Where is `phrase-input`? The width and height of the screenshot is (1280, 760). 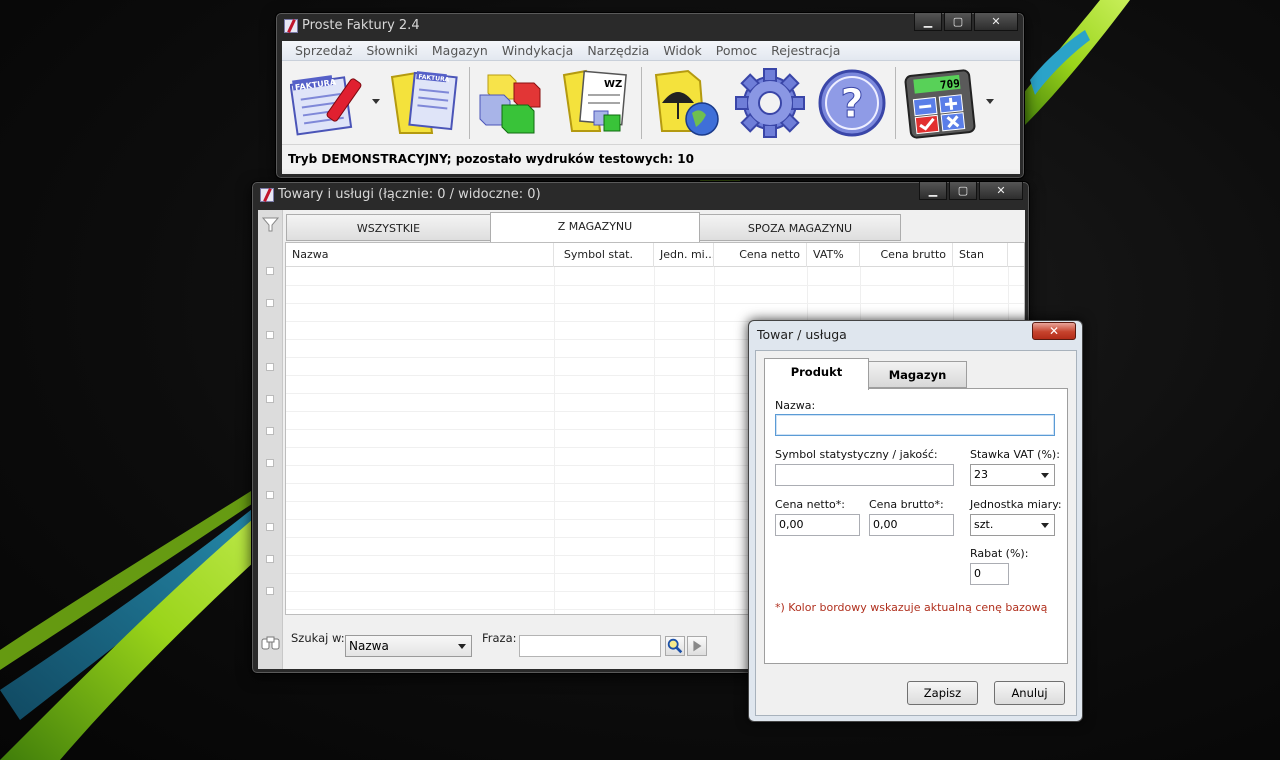
phrase-input is located at coordinates (590, 646).